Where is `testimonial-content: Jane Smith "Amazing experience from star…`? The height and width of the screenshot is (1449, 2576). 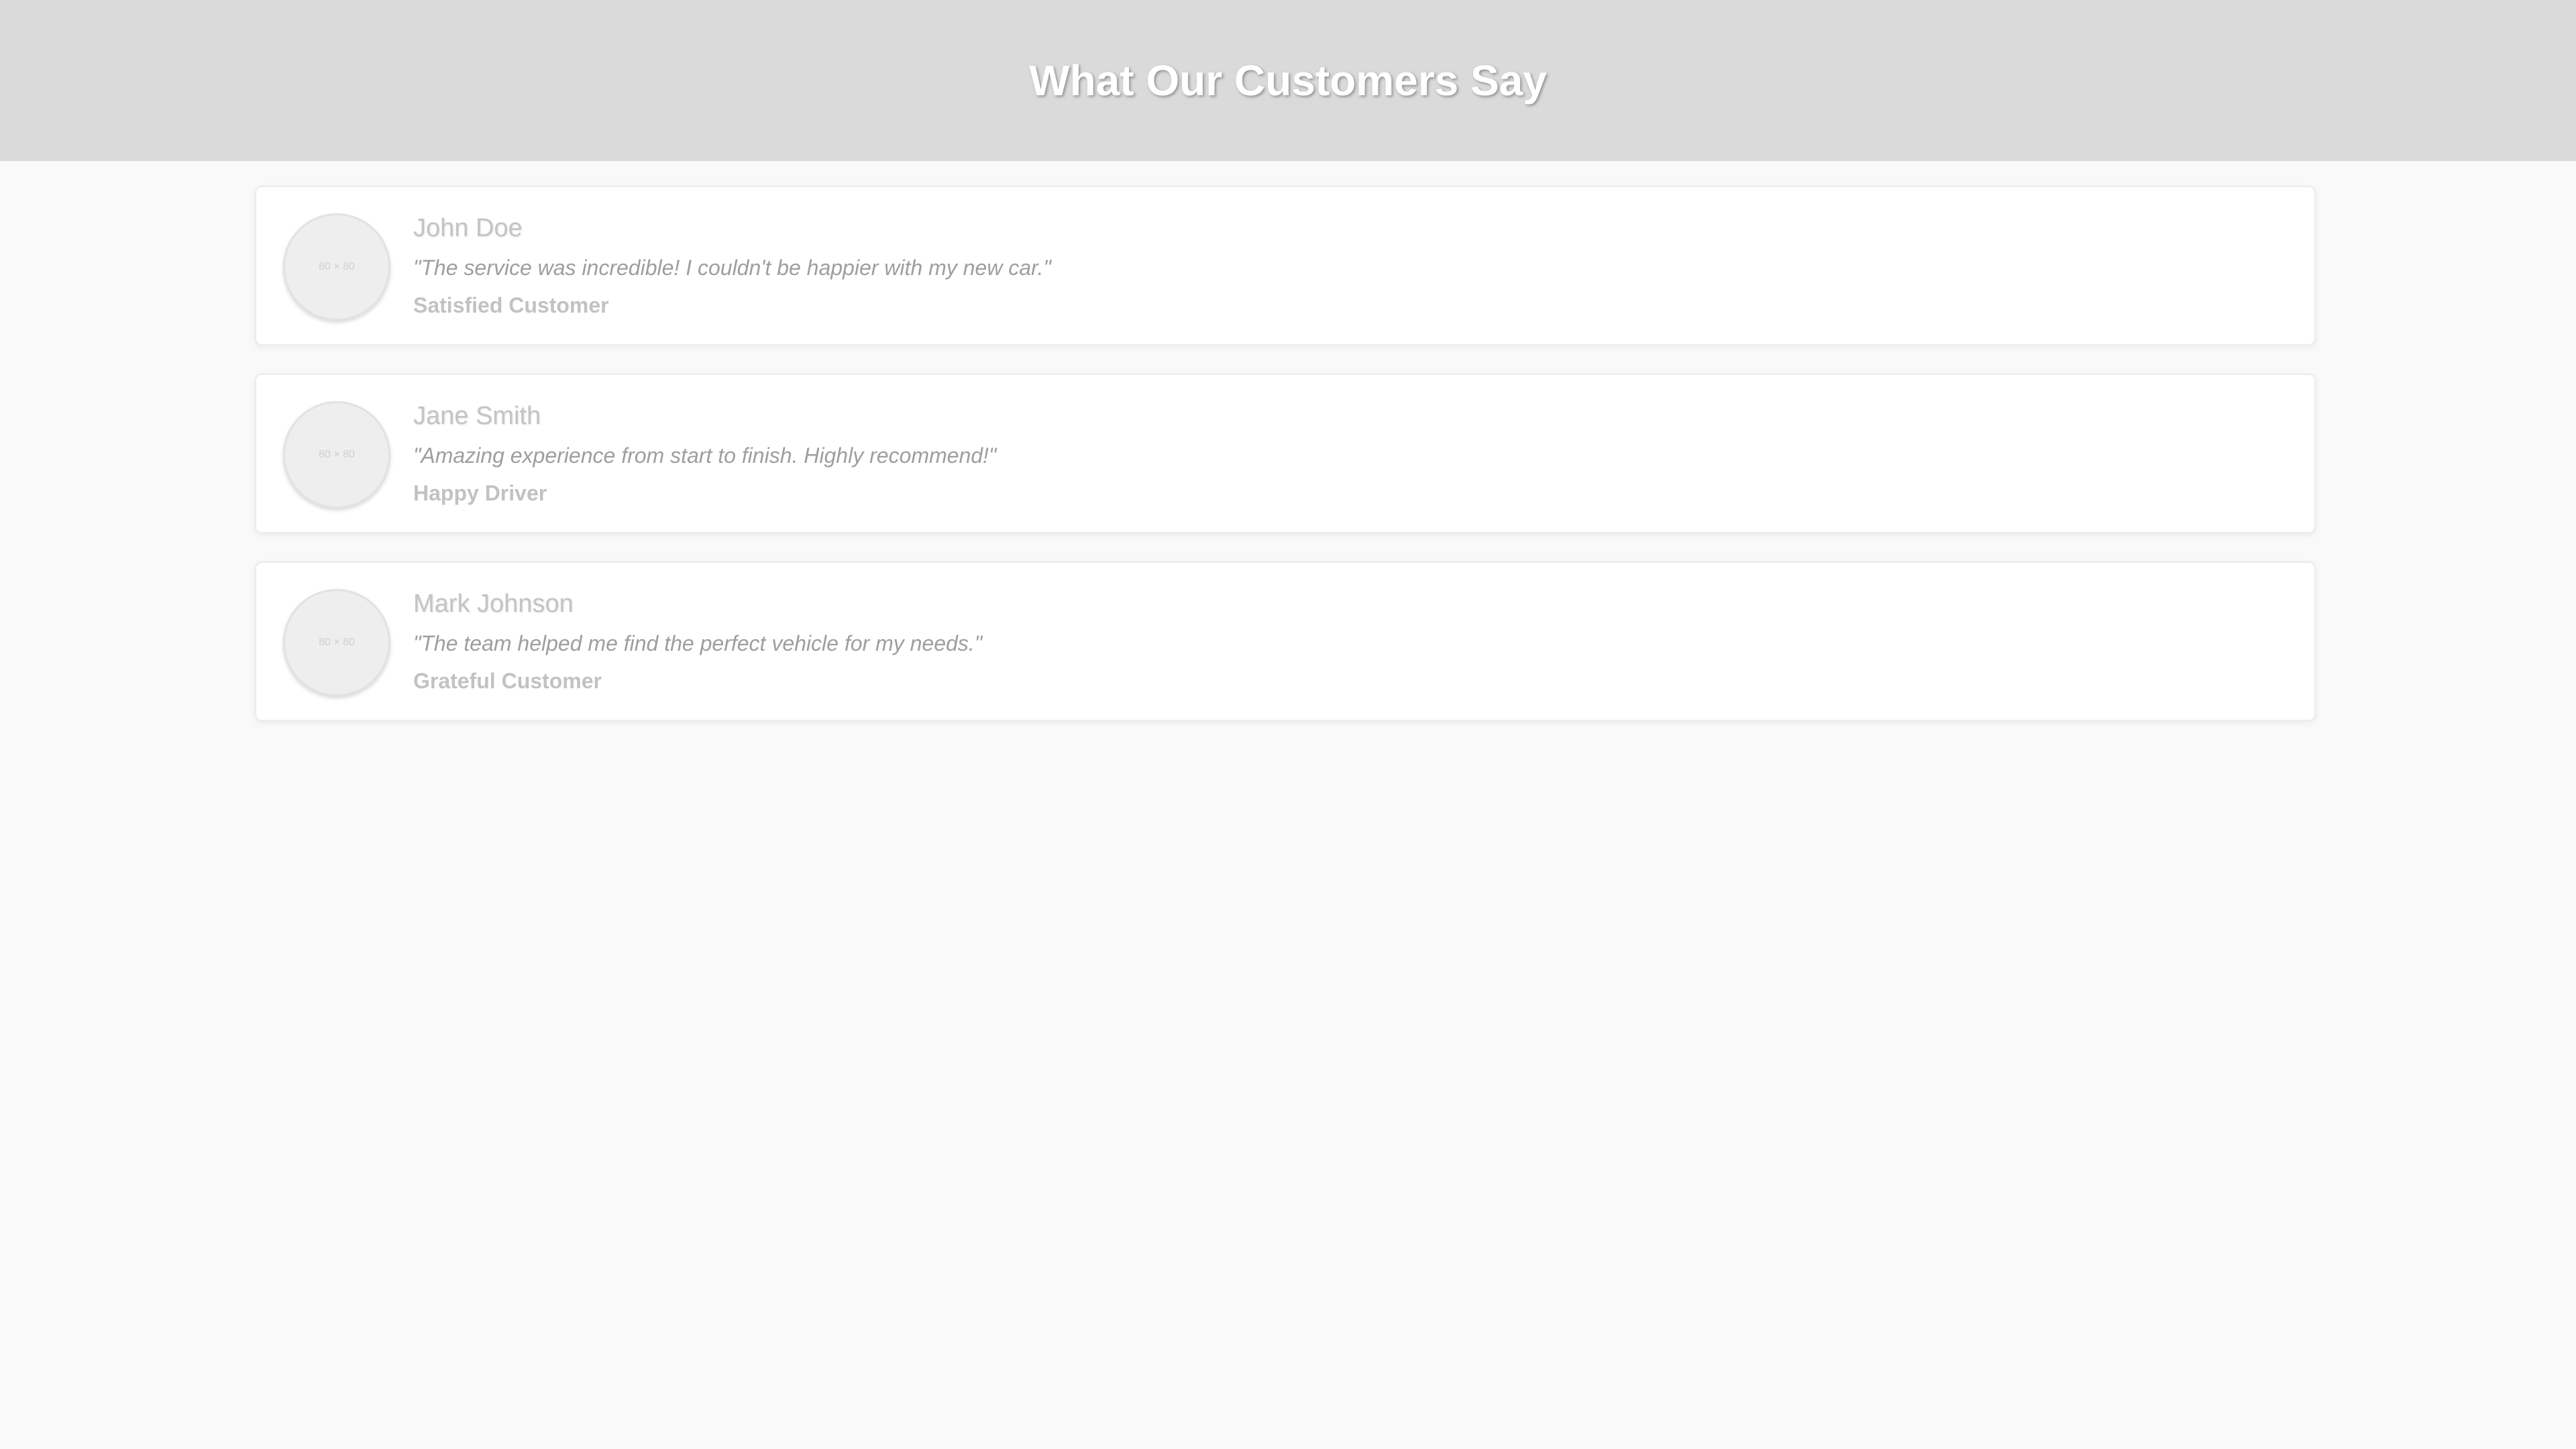
testimonial-content: Jane Smith "Amazing experience from star… is located at coordinates (704, 453).